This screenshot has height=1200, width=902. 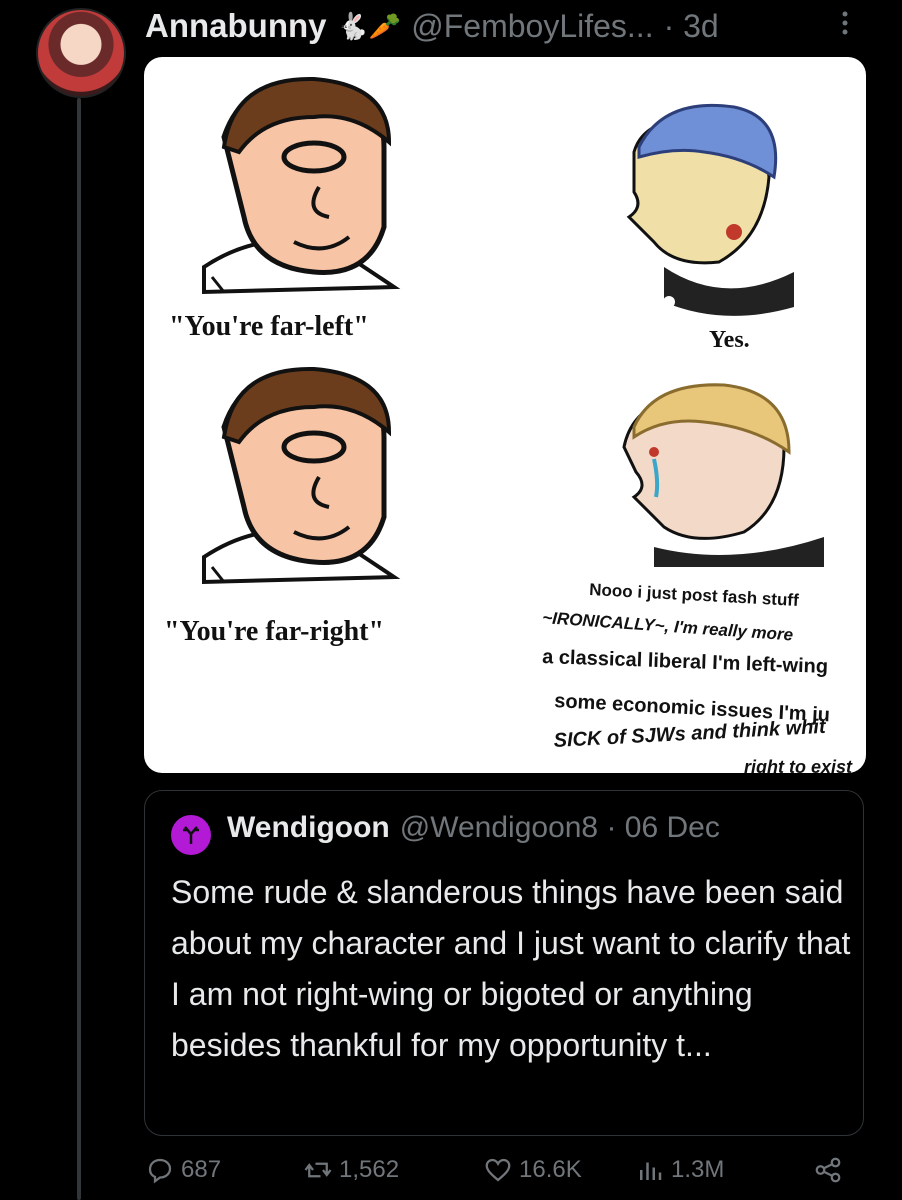 I want to click on reply-count: 687, so click(x=201, y=1169).